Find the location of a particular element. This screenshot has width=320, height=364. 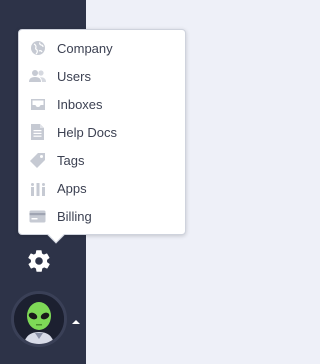

avatar is located at coordinates (39, 319).